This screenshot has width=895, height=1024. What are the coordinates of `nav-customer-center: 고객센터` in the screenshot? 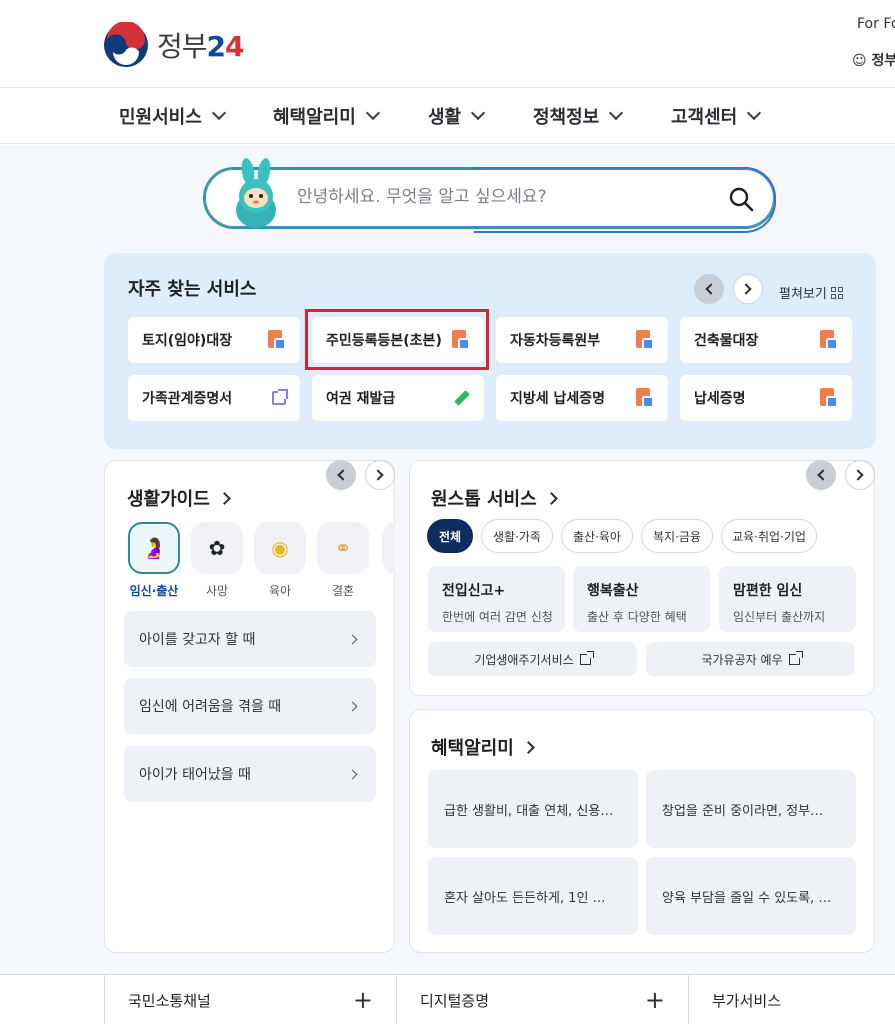 It's located at (716, 116).